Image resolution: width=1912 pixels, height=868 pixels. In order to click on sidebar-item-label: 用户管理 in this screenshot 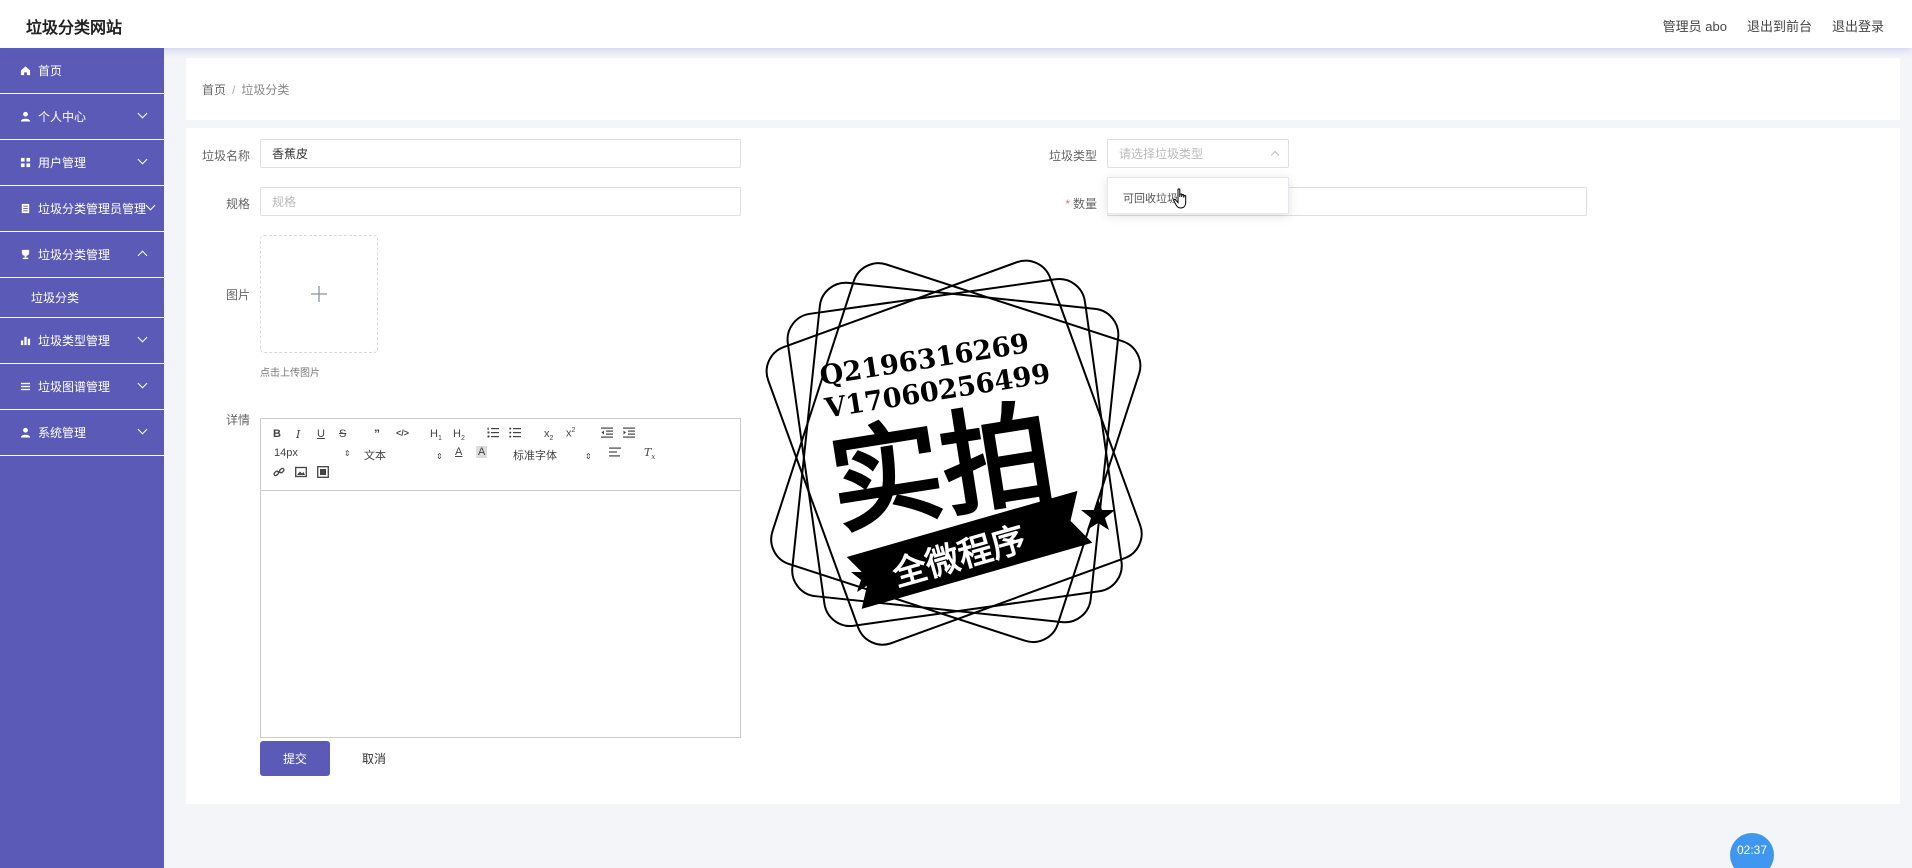, I will do `click(62, 163)`.